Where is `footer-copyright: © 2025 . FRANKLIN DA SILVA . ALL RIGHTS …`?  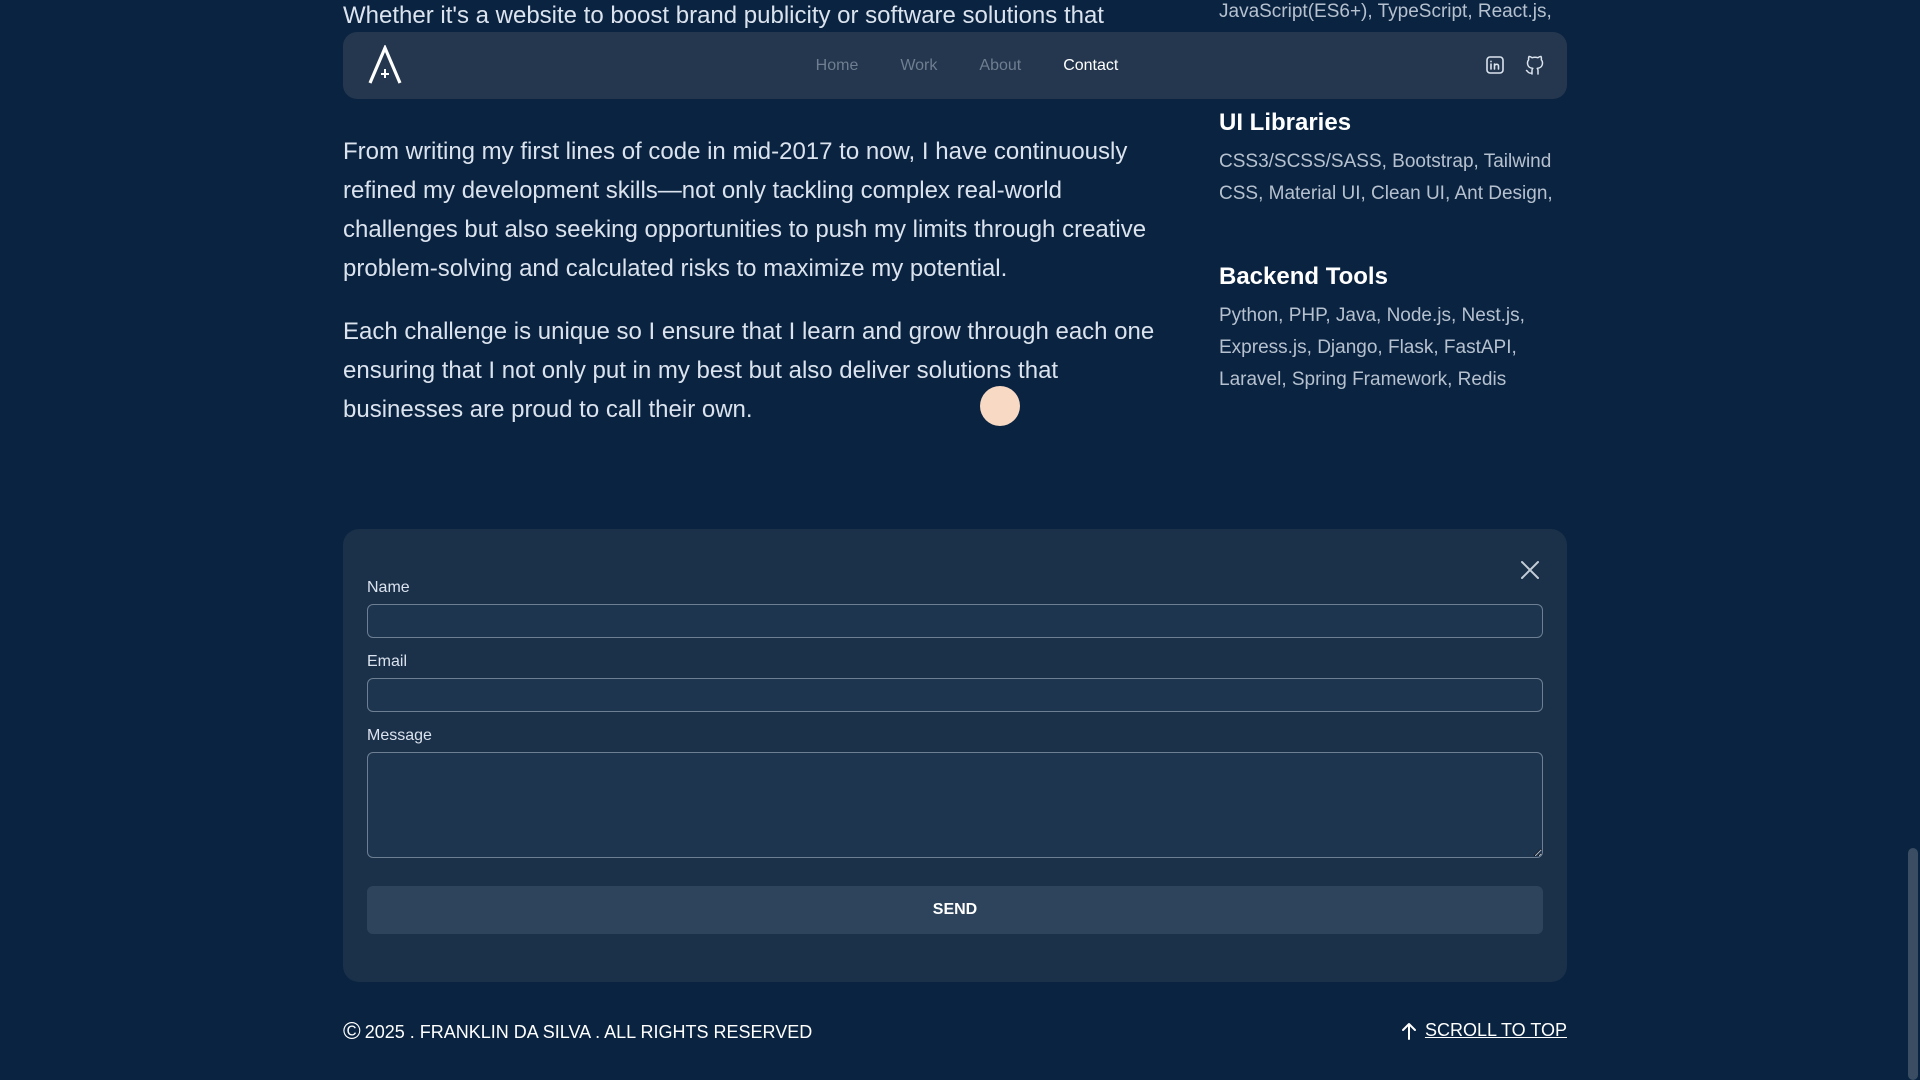
footer-copyright: © 2025 . FRANKLIN DA SILVA . ALL RIGHTS … is located at coordinates (577, 1032).